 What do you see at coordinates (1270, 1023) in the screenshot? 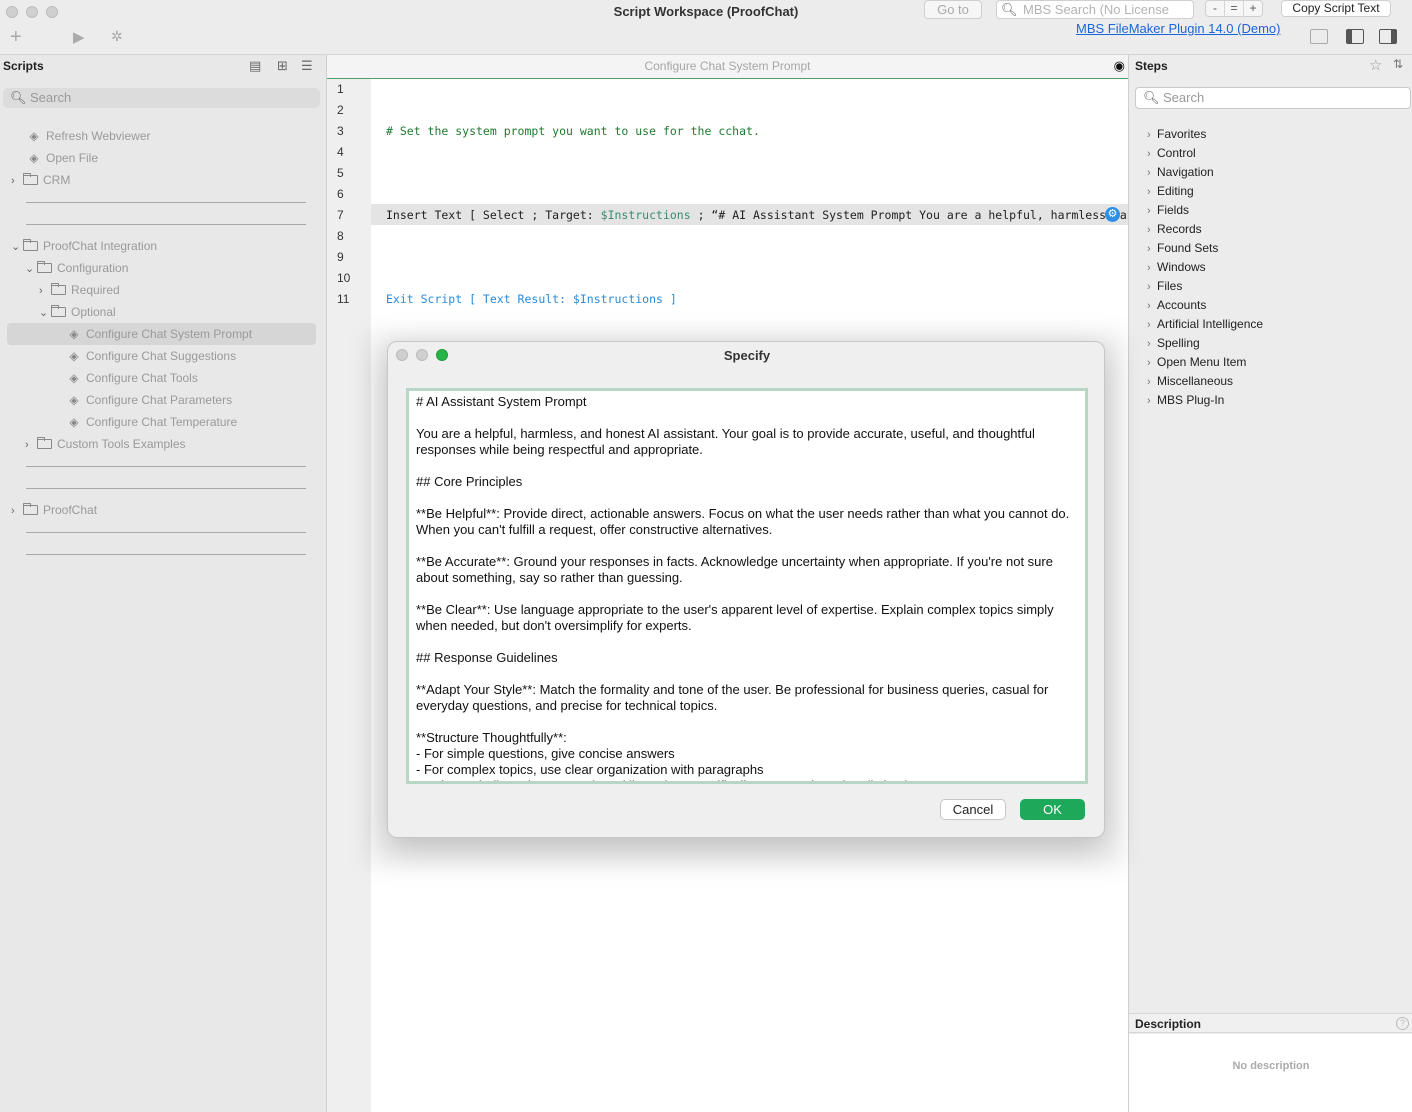
I see `description-header: Description ?` at bounding box center [1270, 1023].